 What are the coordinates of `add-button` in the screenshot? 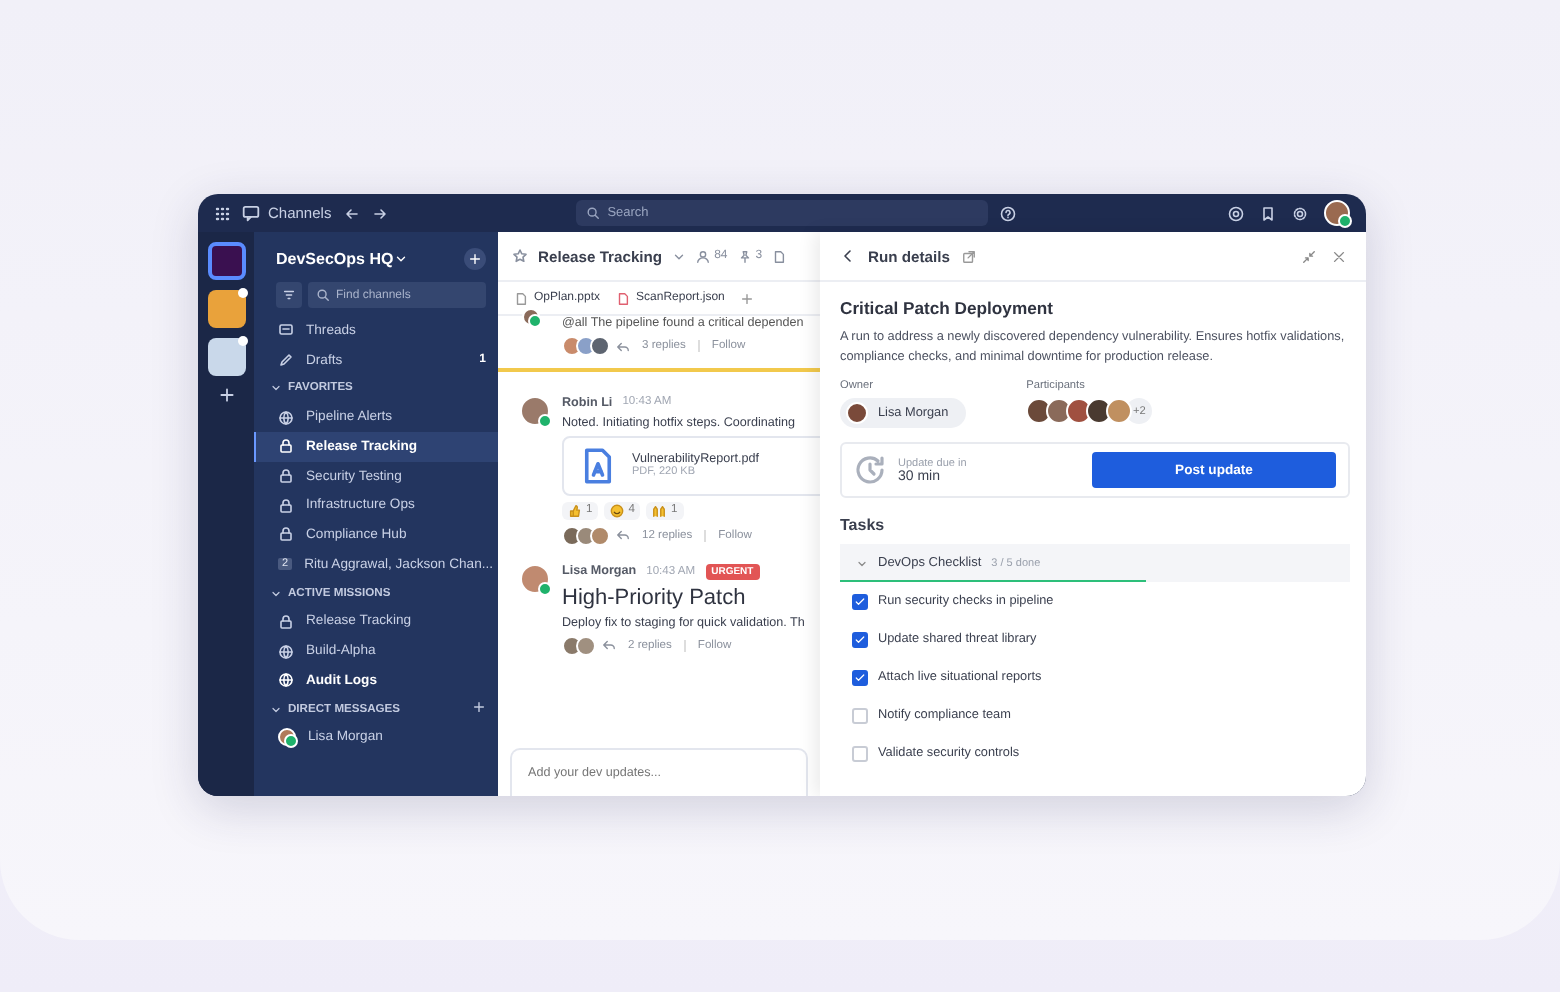 It's located at (475, 259).